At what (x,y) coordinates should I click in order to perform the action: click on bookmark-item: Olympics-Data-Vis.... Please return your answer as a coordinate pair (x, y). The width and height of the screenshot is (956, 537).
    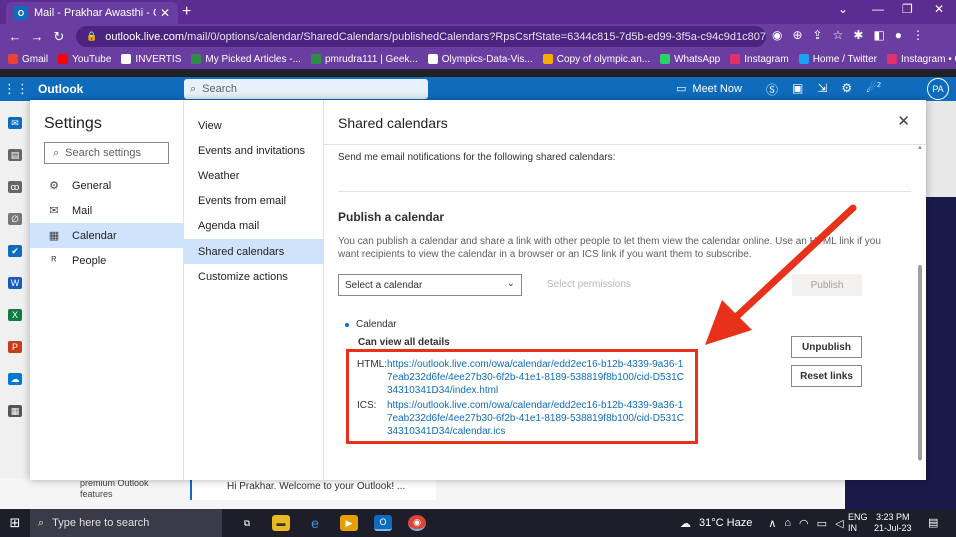
    Looking at the image, I should click on (480, 59).